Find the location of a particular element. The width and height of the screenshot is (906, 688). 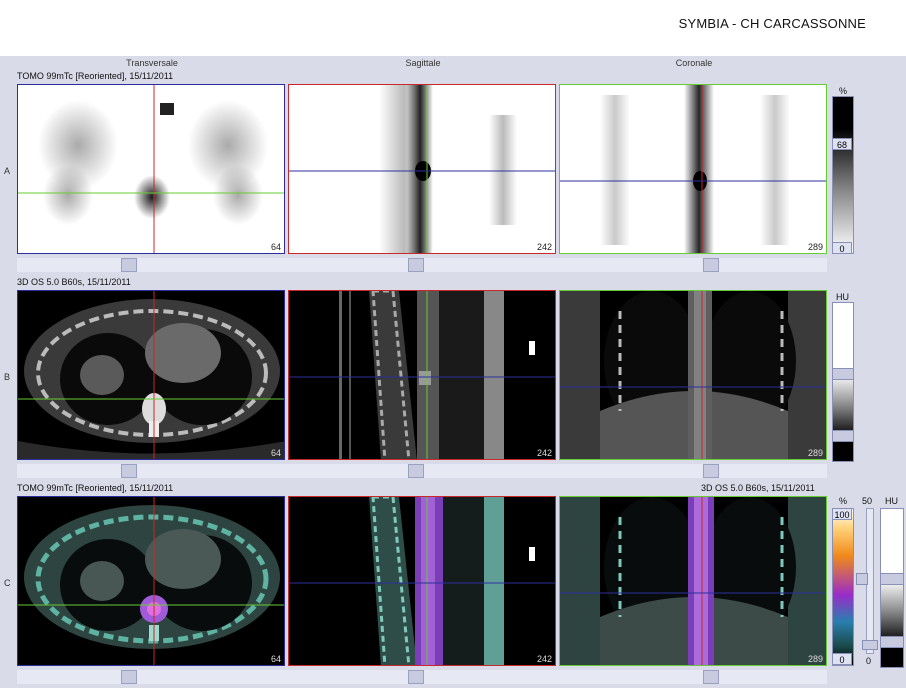

row-c-color-scale is located at coordinates (843, 587).